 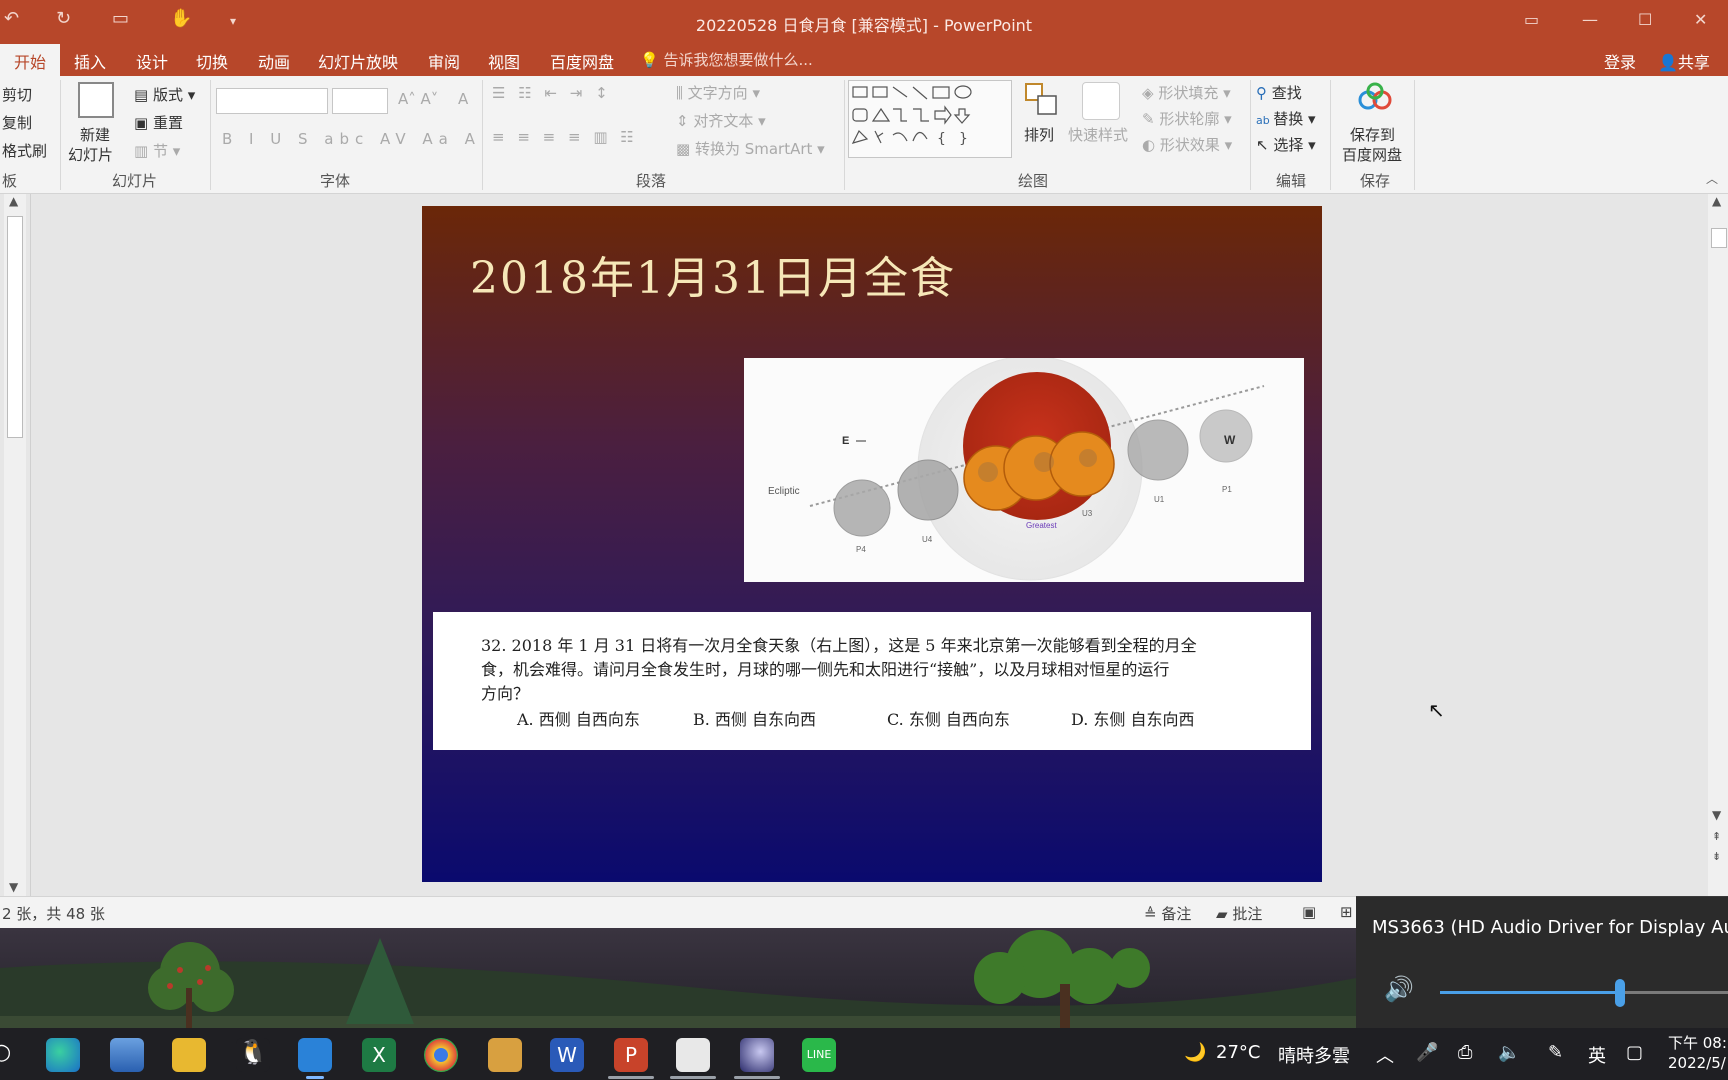 I want to click on section-button: ▥ 节 ▾, so click(x=157, y=150).